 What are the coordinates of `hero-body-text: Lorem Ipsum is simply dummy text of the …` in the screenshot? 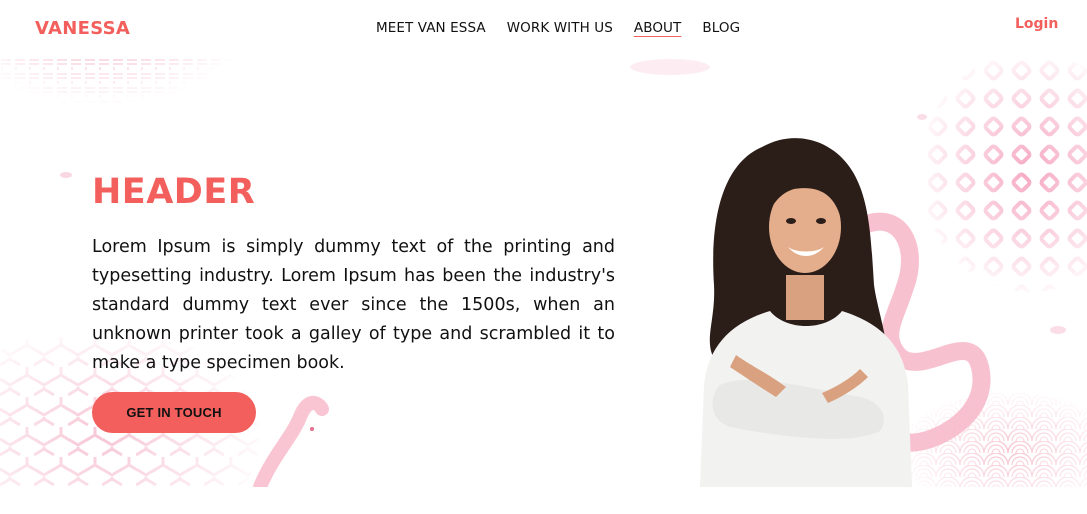 It's located at (353, 305).